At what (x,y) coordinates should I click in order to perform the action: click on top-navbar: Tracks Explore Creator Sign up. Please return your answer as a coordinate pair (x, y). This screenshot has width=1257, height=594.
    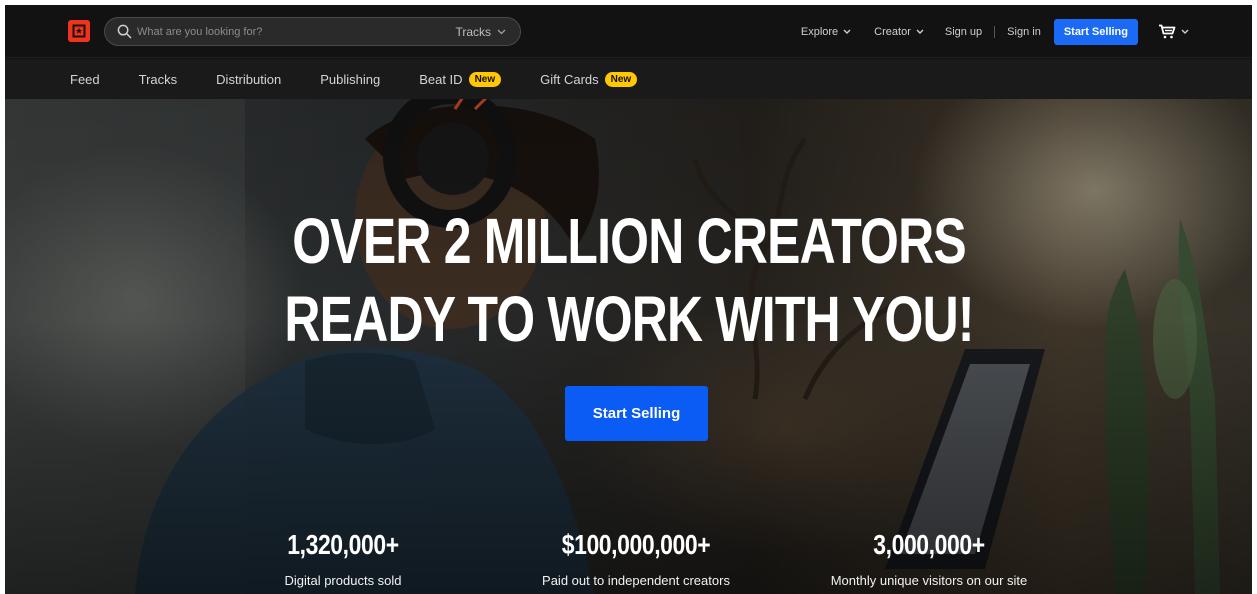
    Looking at the image, I should click on (628, 31).